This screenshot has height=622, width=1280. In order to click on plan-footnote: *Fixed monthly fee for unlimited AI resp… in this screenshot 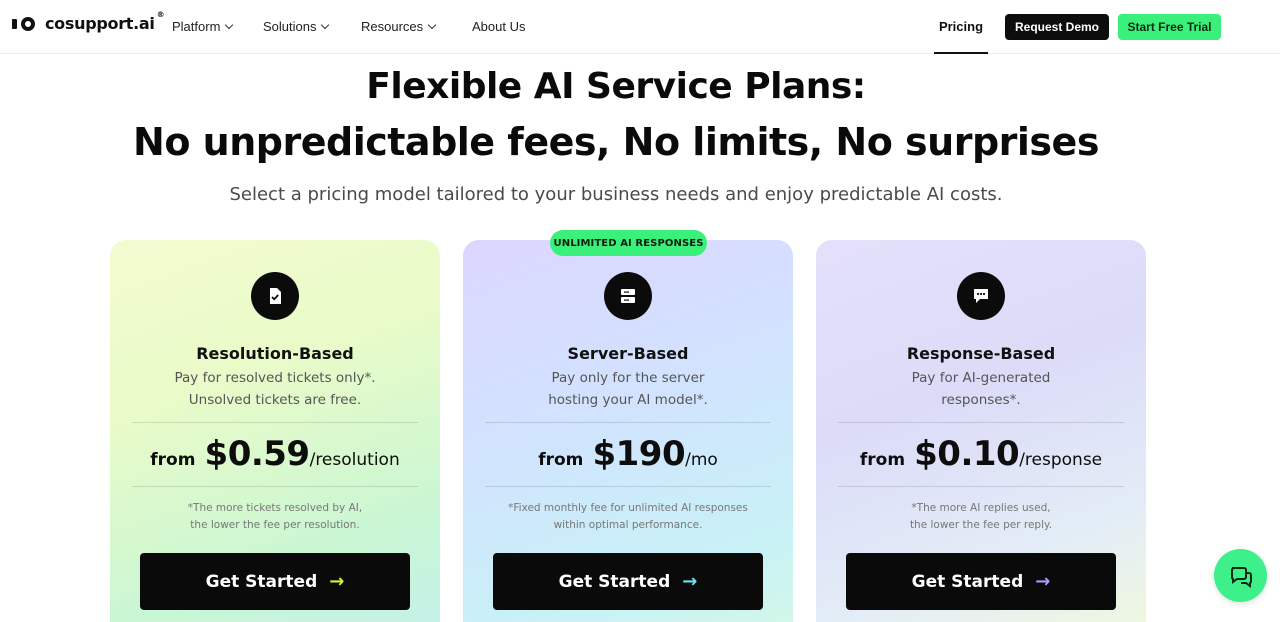, I will do `click(628, 516)`.